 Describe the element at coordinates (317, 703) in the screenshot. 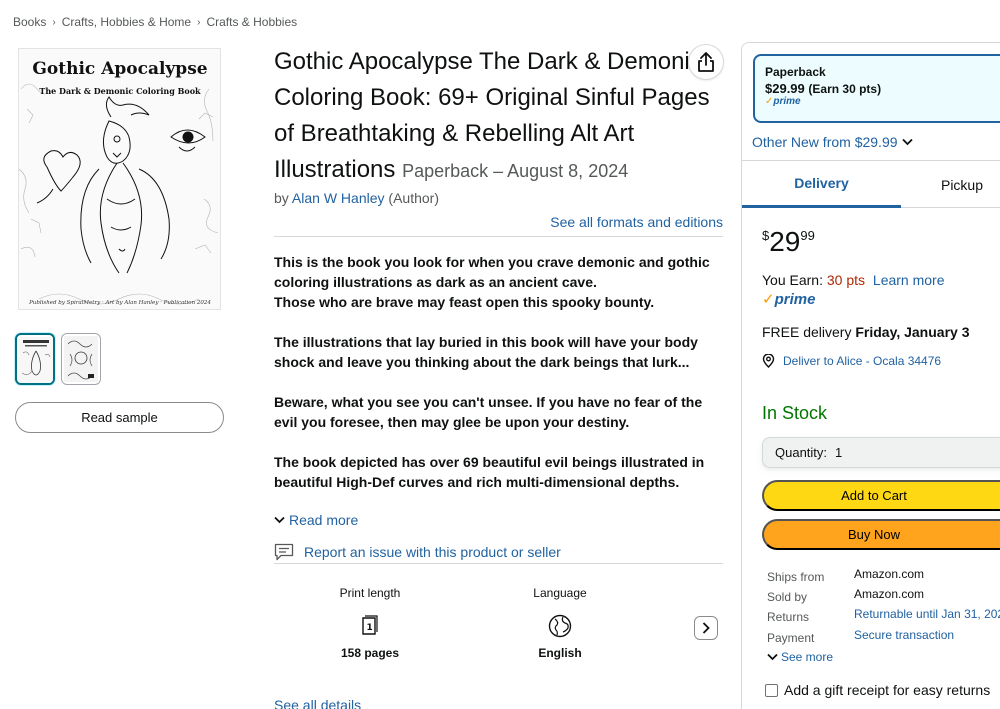

I see `see-all-details-link: See all details` at that location.